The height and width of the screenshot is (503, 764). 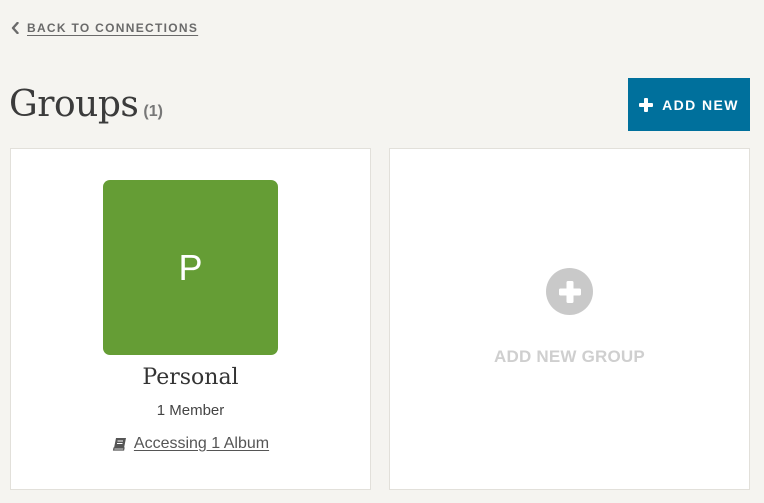 I want to click on page-title: Groups (1), so click(x=86, y=104).